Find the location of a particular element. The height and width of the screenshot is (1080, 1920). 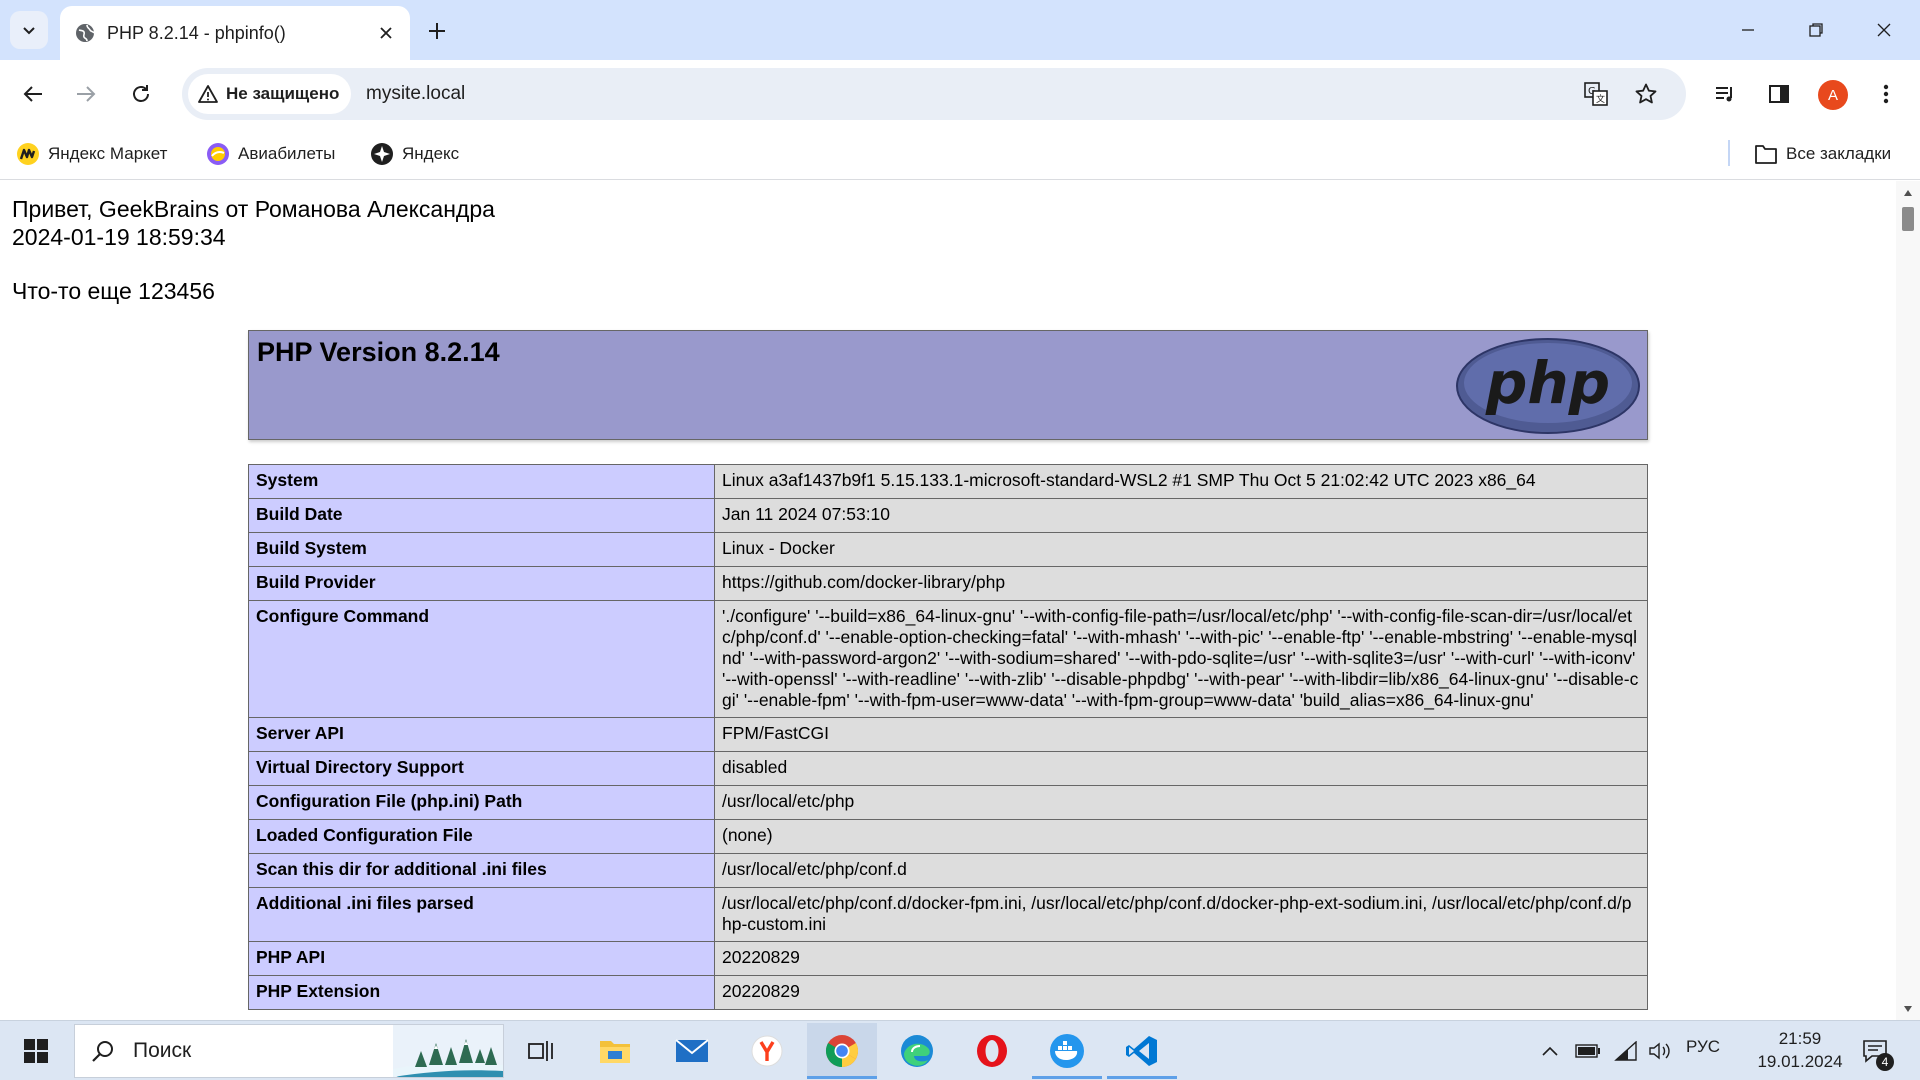

bookmark-label: Авиабилеты is located at coordinates (287, 153).